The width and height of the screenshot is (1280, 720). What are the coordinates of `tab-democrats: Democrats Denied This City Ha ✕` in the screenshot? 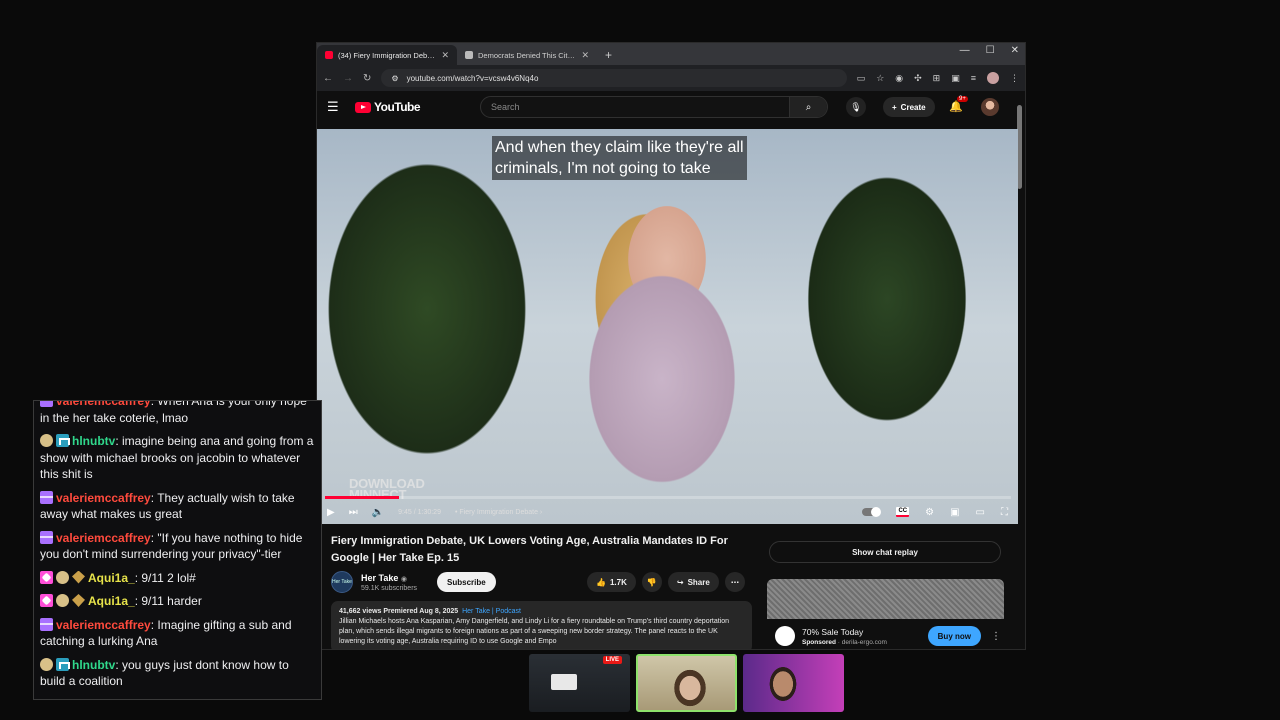 It's located at (527, 55).